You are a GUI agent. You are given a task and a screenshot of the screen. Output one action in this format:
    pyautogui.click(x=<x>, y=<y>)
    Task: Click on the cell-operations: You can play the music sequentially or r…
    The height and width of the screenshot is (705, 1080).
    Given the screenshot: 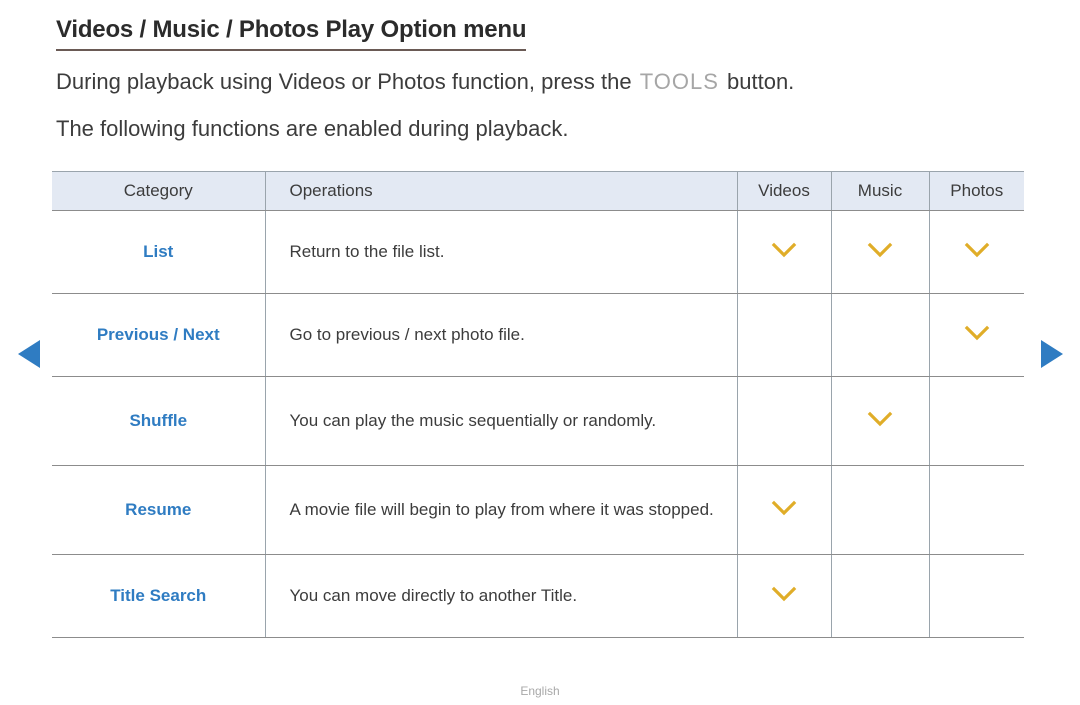 What is the action you would take?
    pyautogui.click(x=500, y=421)
    